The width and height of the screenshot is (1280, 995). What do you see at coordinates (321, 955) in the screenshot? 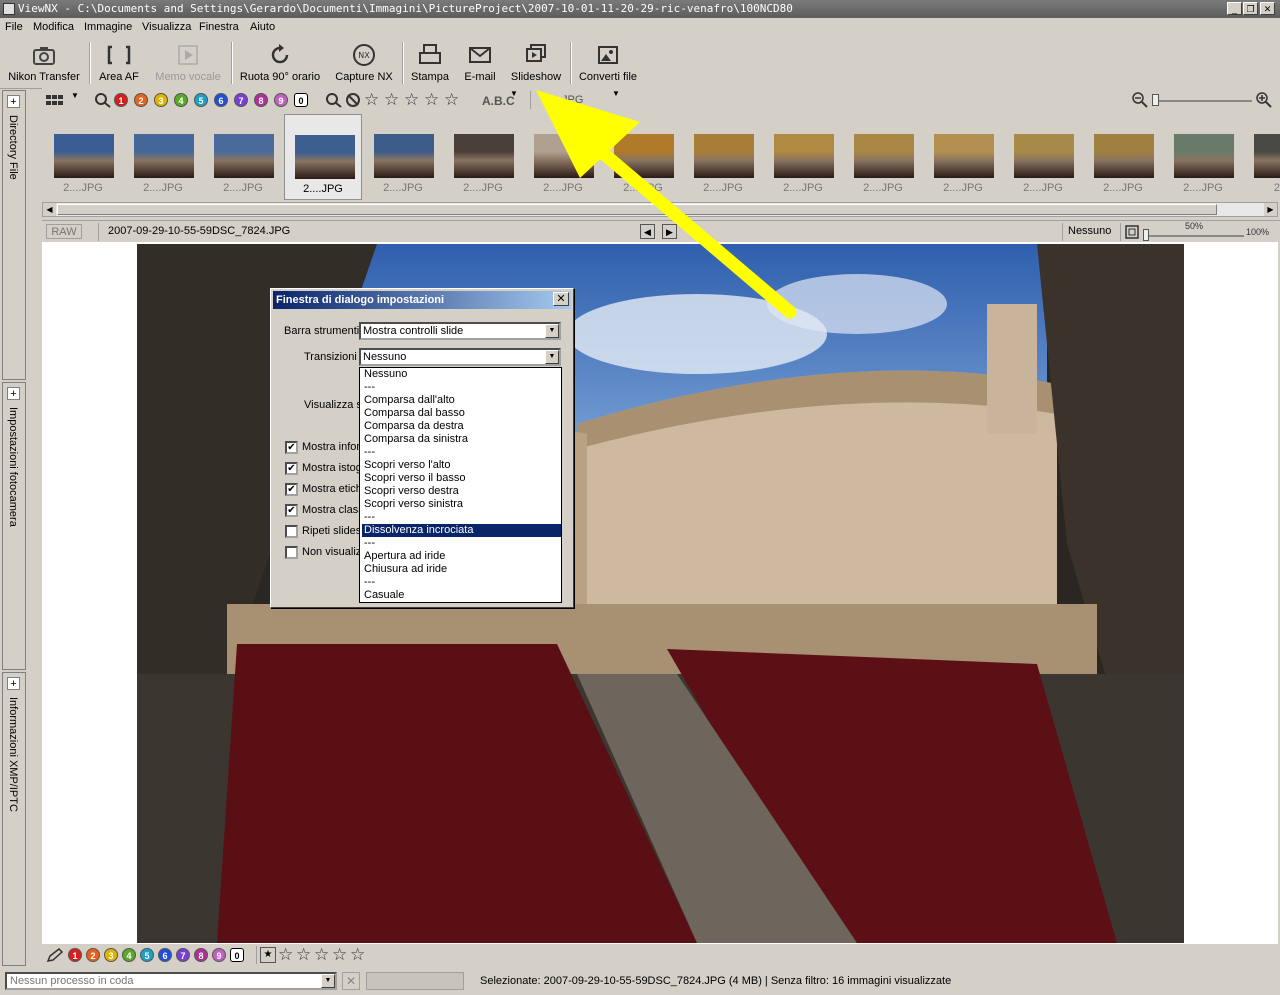
I see `rate-star-3-icon: ☆` at bounding box center [321, 955].